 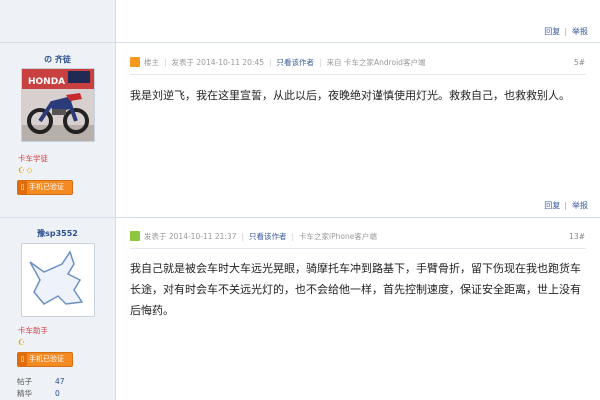 I want to click on user-level: 卡车助手, so click(x=33, y=330).